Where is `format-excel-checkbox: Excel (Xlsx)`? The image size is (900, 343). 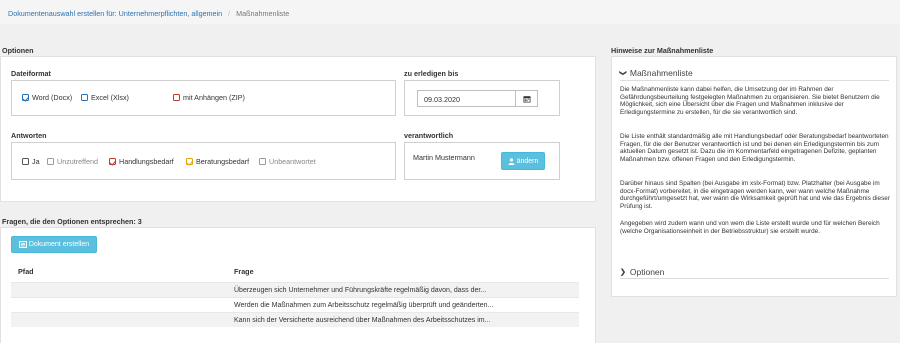
format-excel-checkbox: Excel (Xlsx) is located at coordinates (105, 97).